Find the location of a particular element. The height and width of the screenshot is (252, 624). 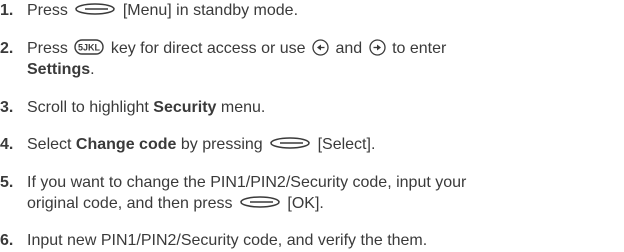

step-text: Select is located at coordinates (49, 144).